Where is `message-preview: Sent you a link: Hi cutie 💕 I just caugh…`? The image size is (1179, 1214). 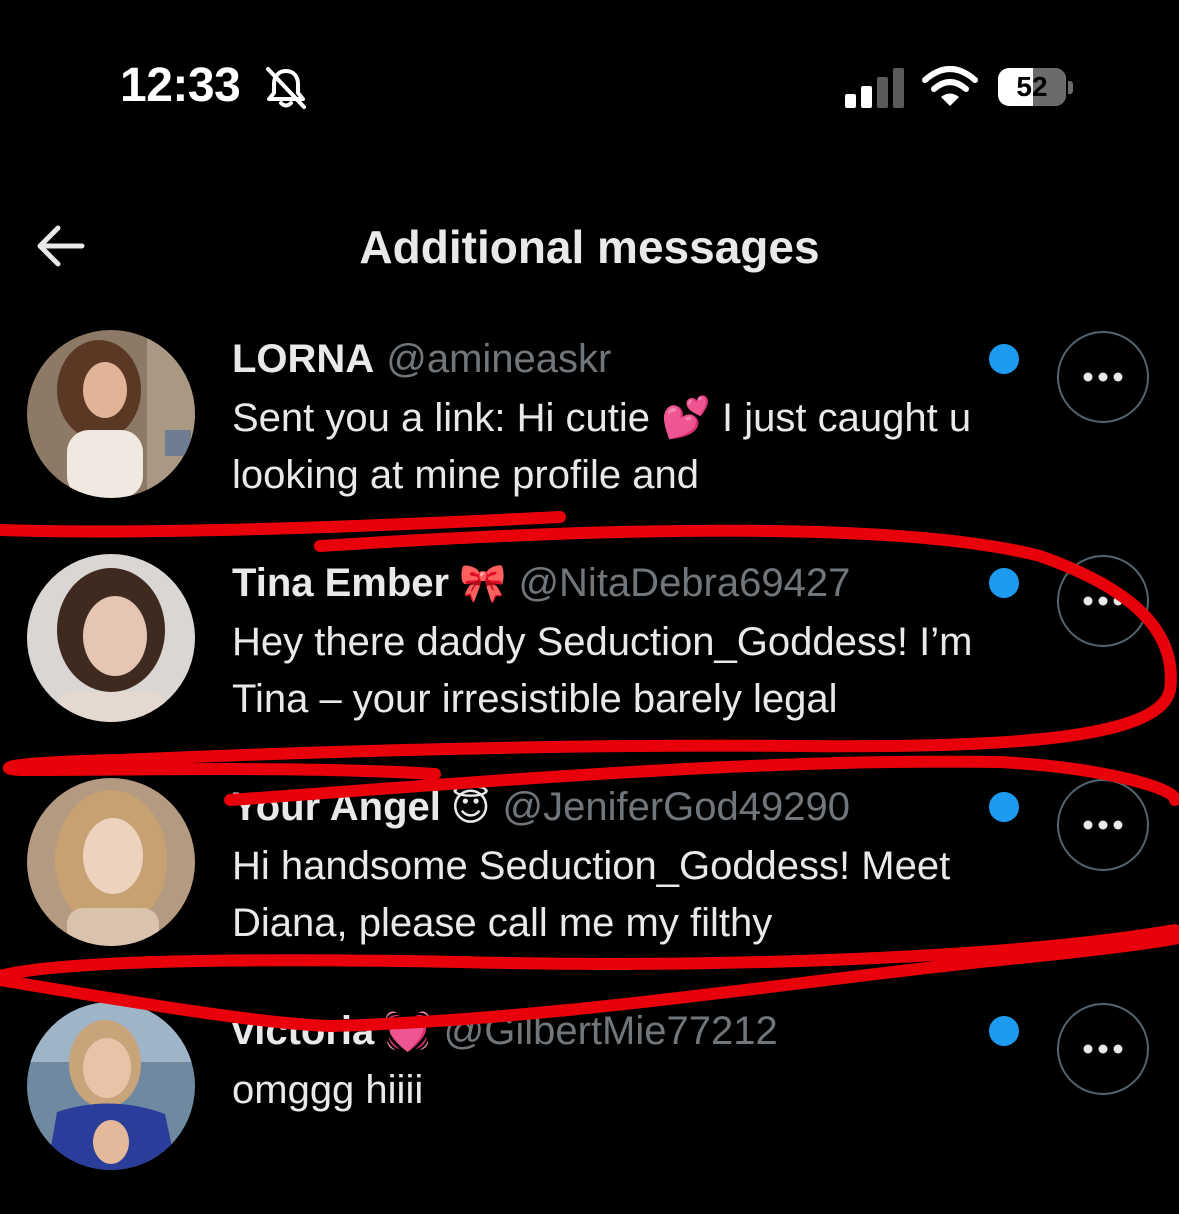
message-preview: Sent you a link: Hi cutie 💕 I just caugh… is located at coordinates (602, 446).